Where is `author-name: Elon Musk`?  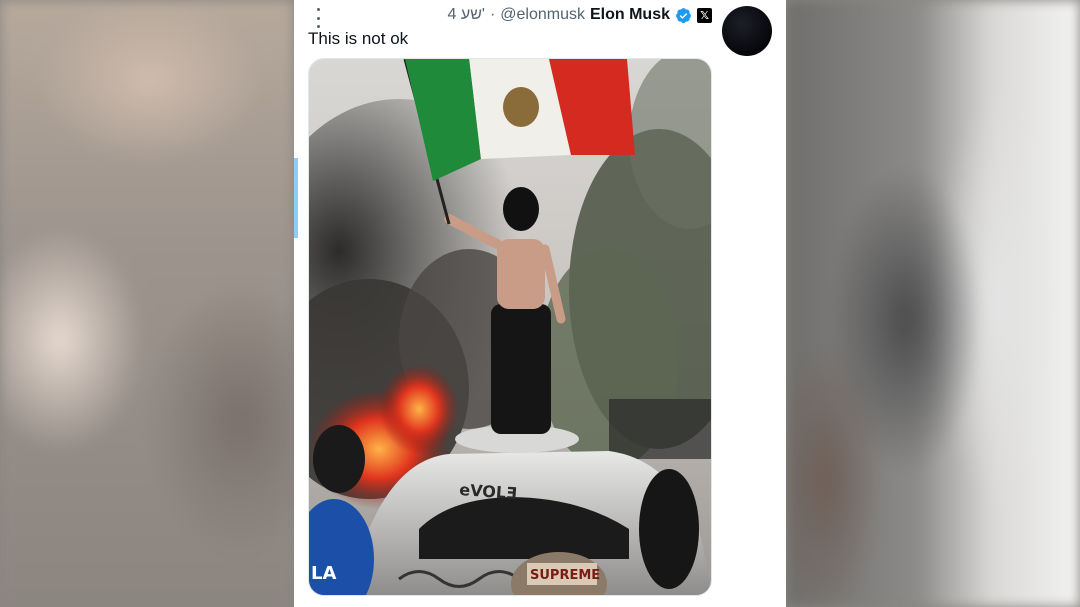
author-name: Elon Musk is located at coordinates (630, 15).